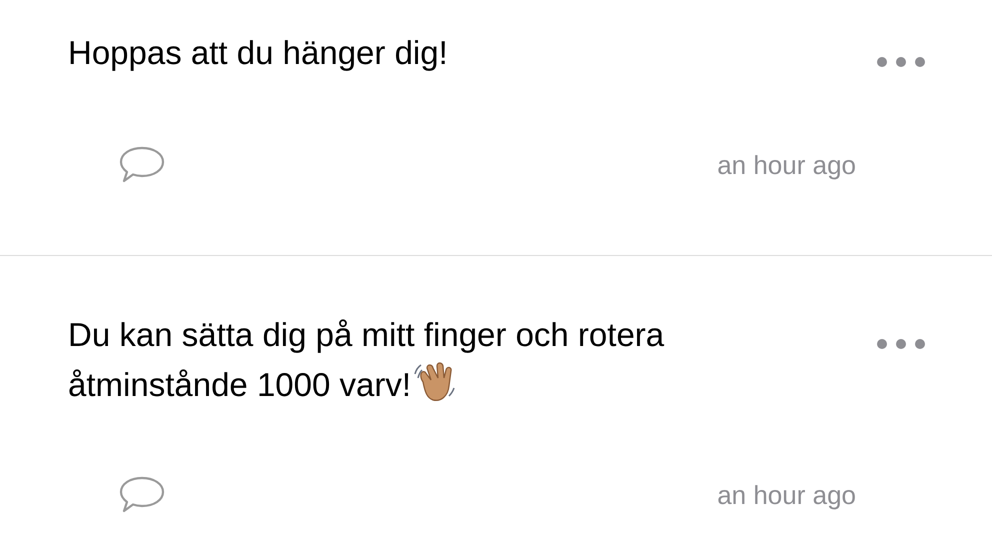 The image size is (992, 558). I want to click on waving-hand-icon, so click(435, 382).